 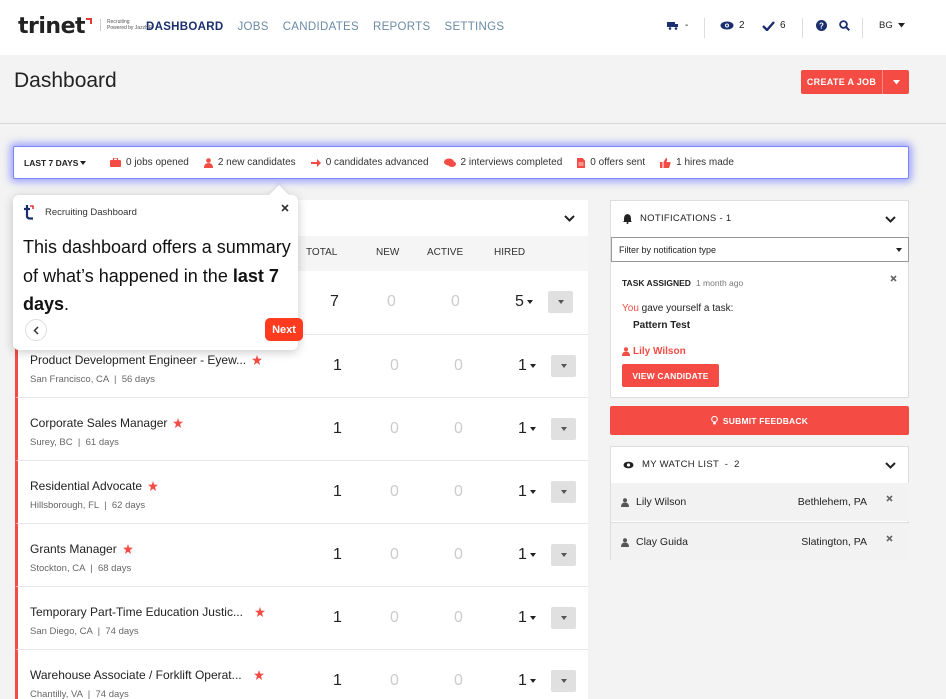 I want to click on create-job-dropdown, so click(x=896, y=82).